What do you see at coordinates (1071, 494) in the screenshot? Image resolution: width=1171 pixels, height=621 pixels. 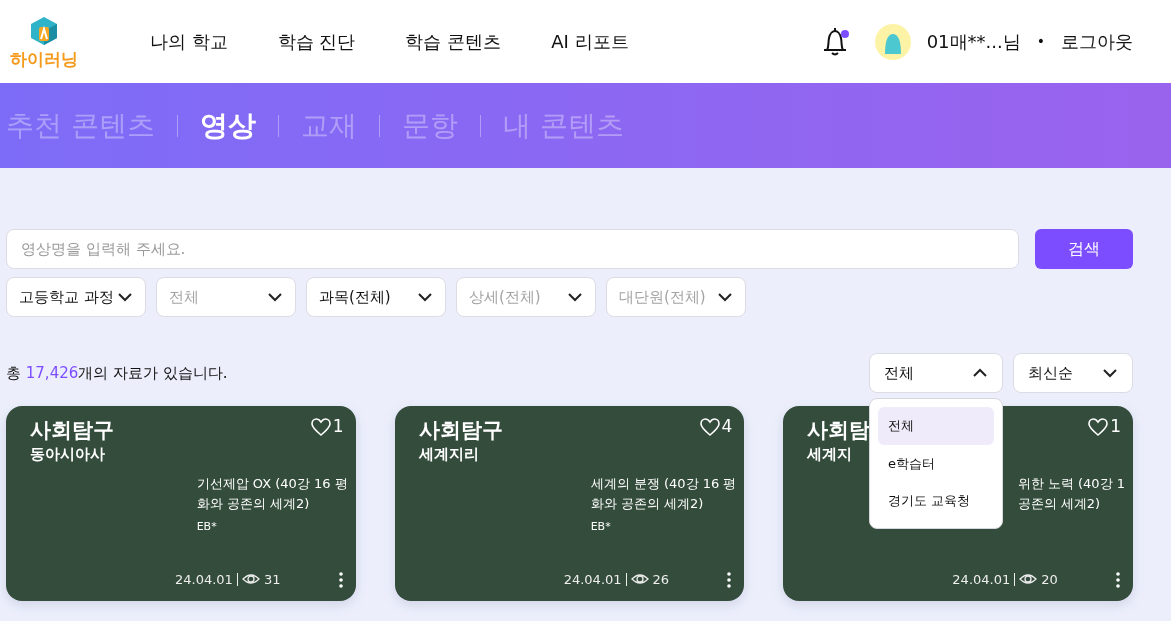 I see `video-title: 위한 노력 (40강 1 공존의 세계2)` at bounding box center [1071, 494].